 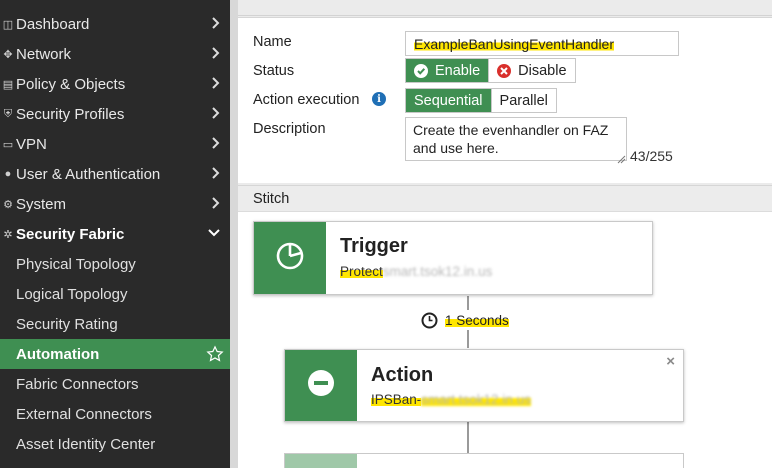 I want to click on trigger-subtitle-visible: Protect, so click(x=361, y=271).